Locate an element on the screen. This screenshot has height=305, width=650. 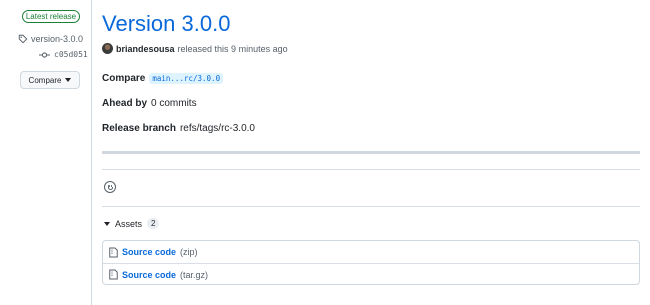
author-avatar is located at coordinates (107, 48).